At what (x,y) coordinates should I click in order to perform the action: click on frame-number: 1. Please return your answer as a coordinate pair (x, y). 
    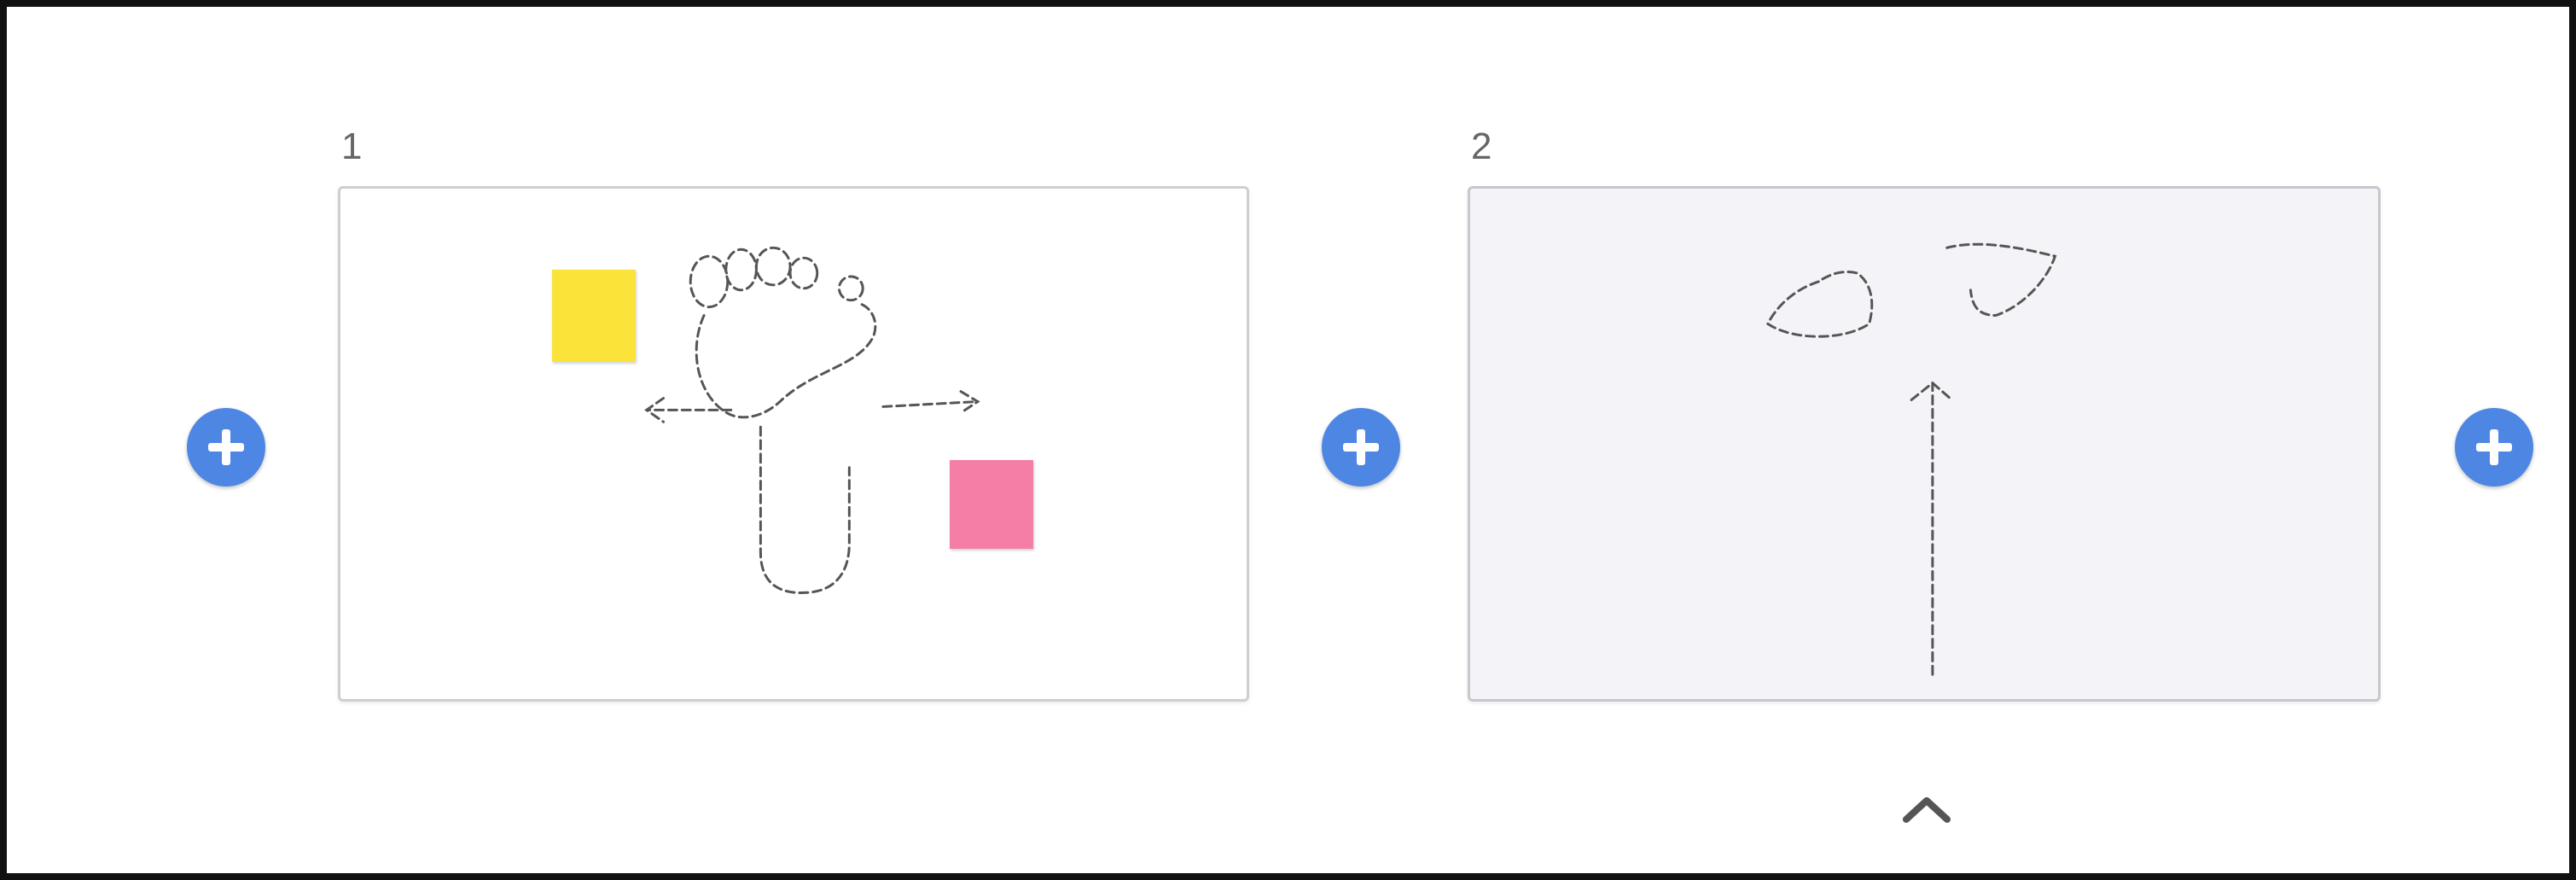
    Looking at the image, I should click on (352, 146).